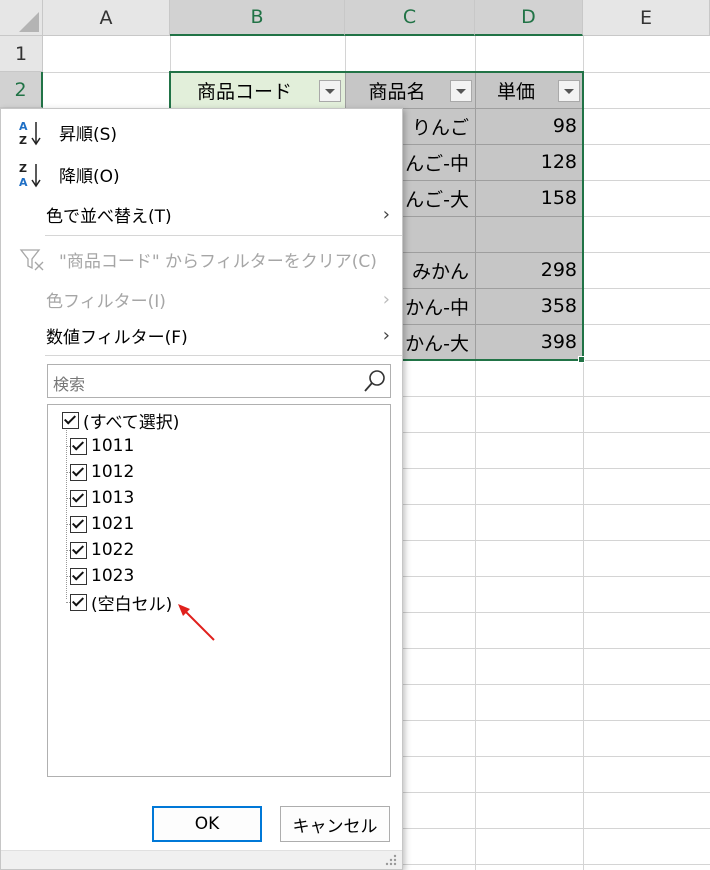 This screenshot has height=870, width=710. What do you see at coordinates (30, 133) in the screenshot?
I see `sort-ascending-icon: A Z` at bounding box center [30, 133].